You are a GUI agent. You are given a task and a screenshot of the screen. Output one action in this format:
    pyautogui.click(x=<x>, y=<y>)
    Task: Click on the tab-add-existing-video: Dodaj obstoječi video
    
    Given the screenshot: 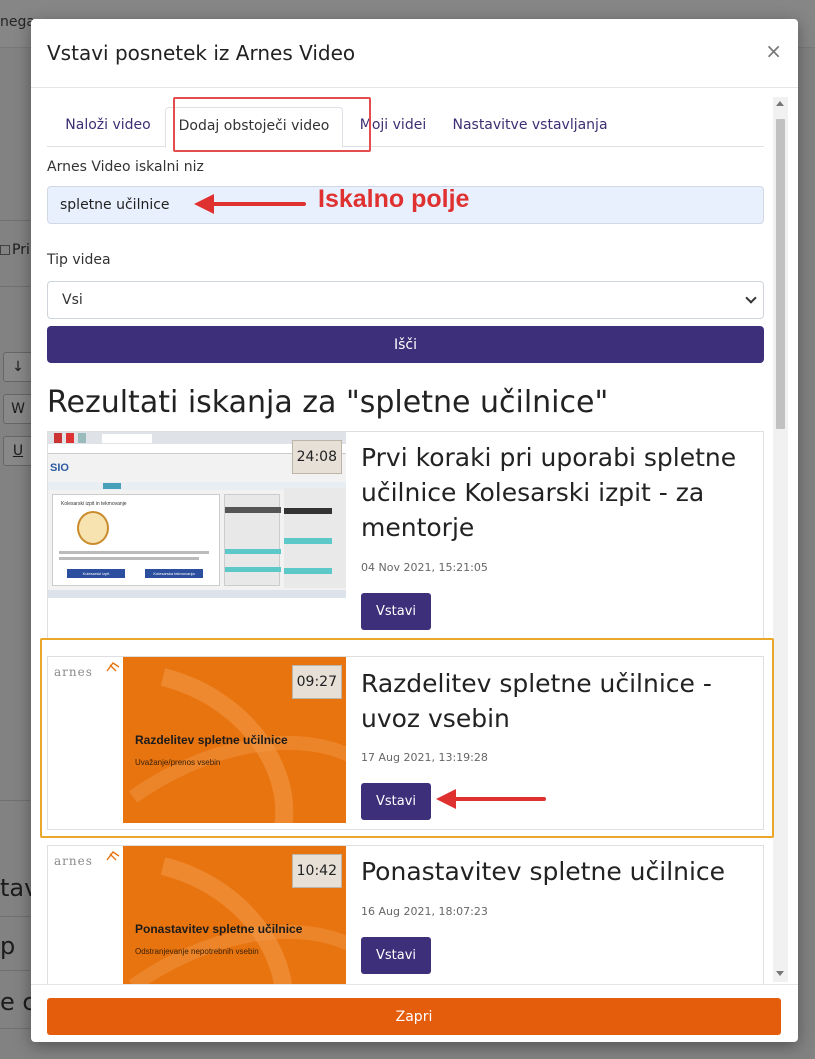 What is the action you would take?
    pyautogui.click(x=254, y=127)
    